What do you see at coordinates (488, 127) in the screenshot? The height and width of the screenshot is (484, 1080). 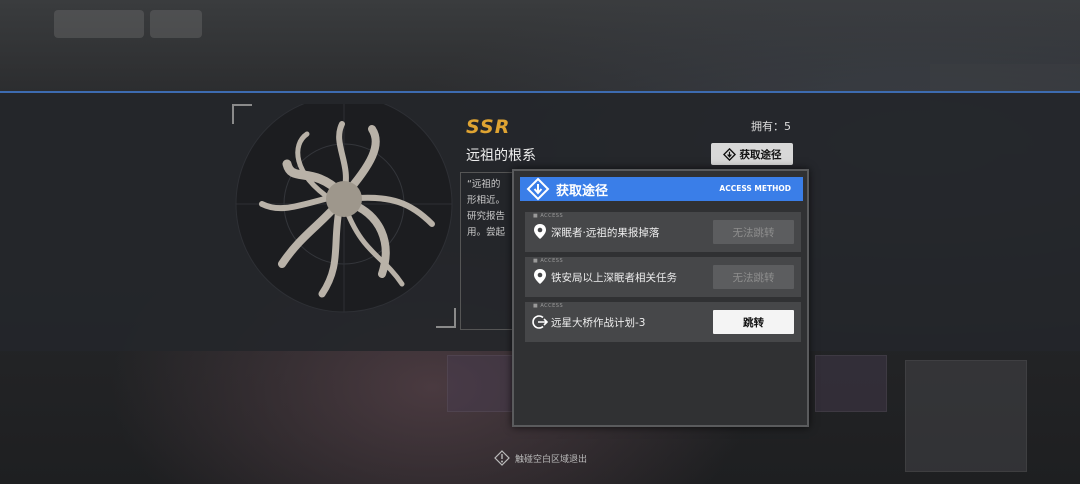 I see `rarity-badge: SSR` at bounding box center [488, 127].